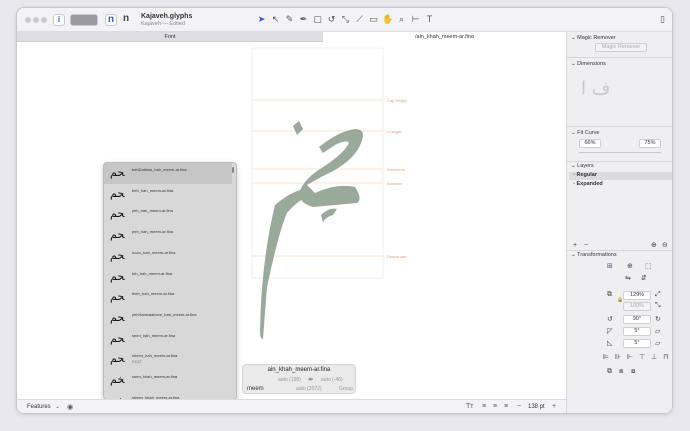  I want to click on tab-font: Font, so click(170, 37).